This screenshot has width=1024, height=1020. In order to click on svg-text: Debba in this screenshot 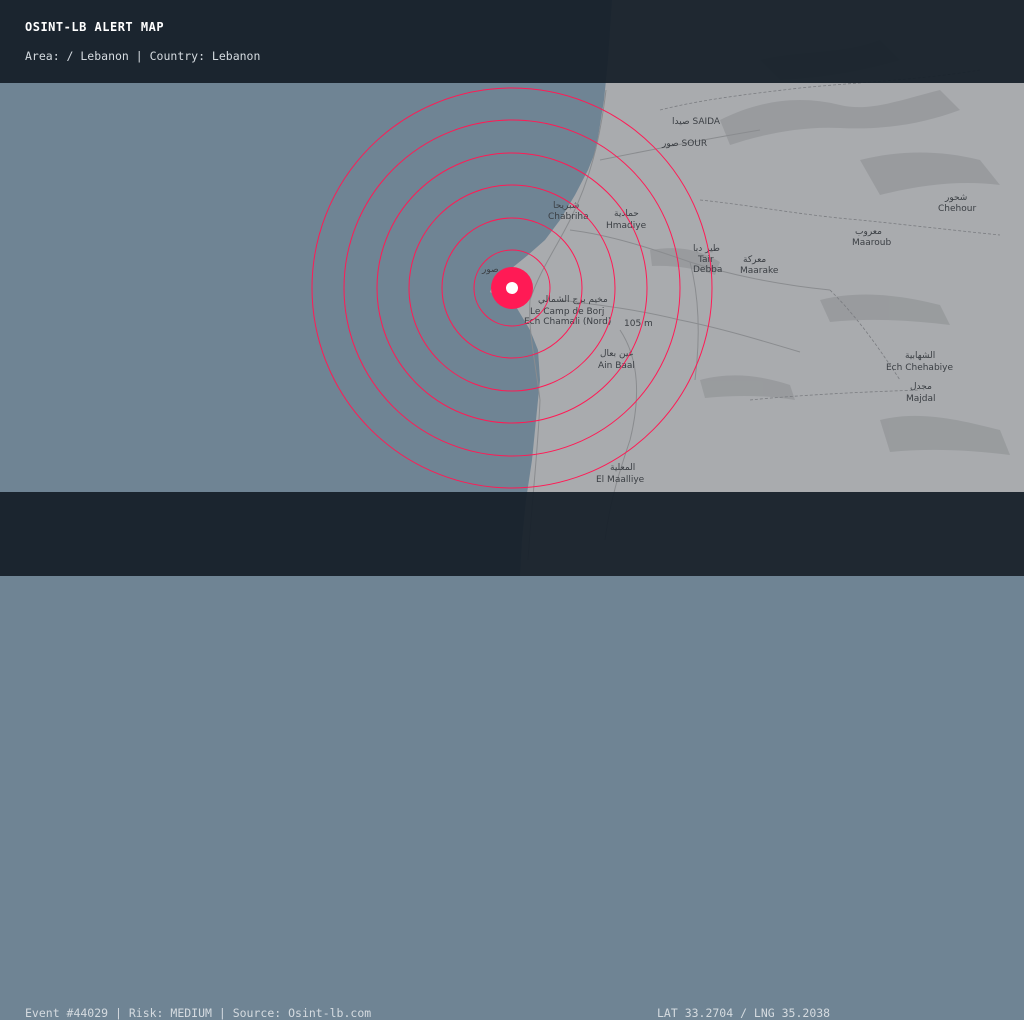, I will do `click(707, 270)`.